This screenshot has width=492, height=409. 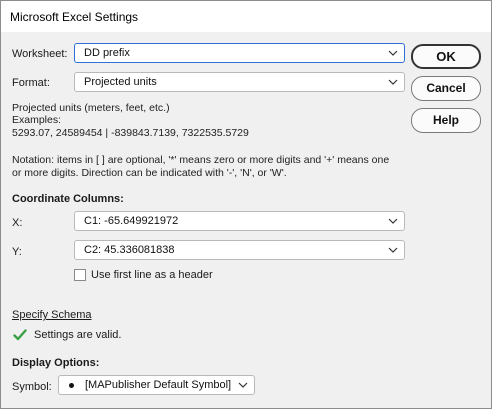 I want to click on x-column-value: C1: -65.649921972, so click(x=131, y=221).